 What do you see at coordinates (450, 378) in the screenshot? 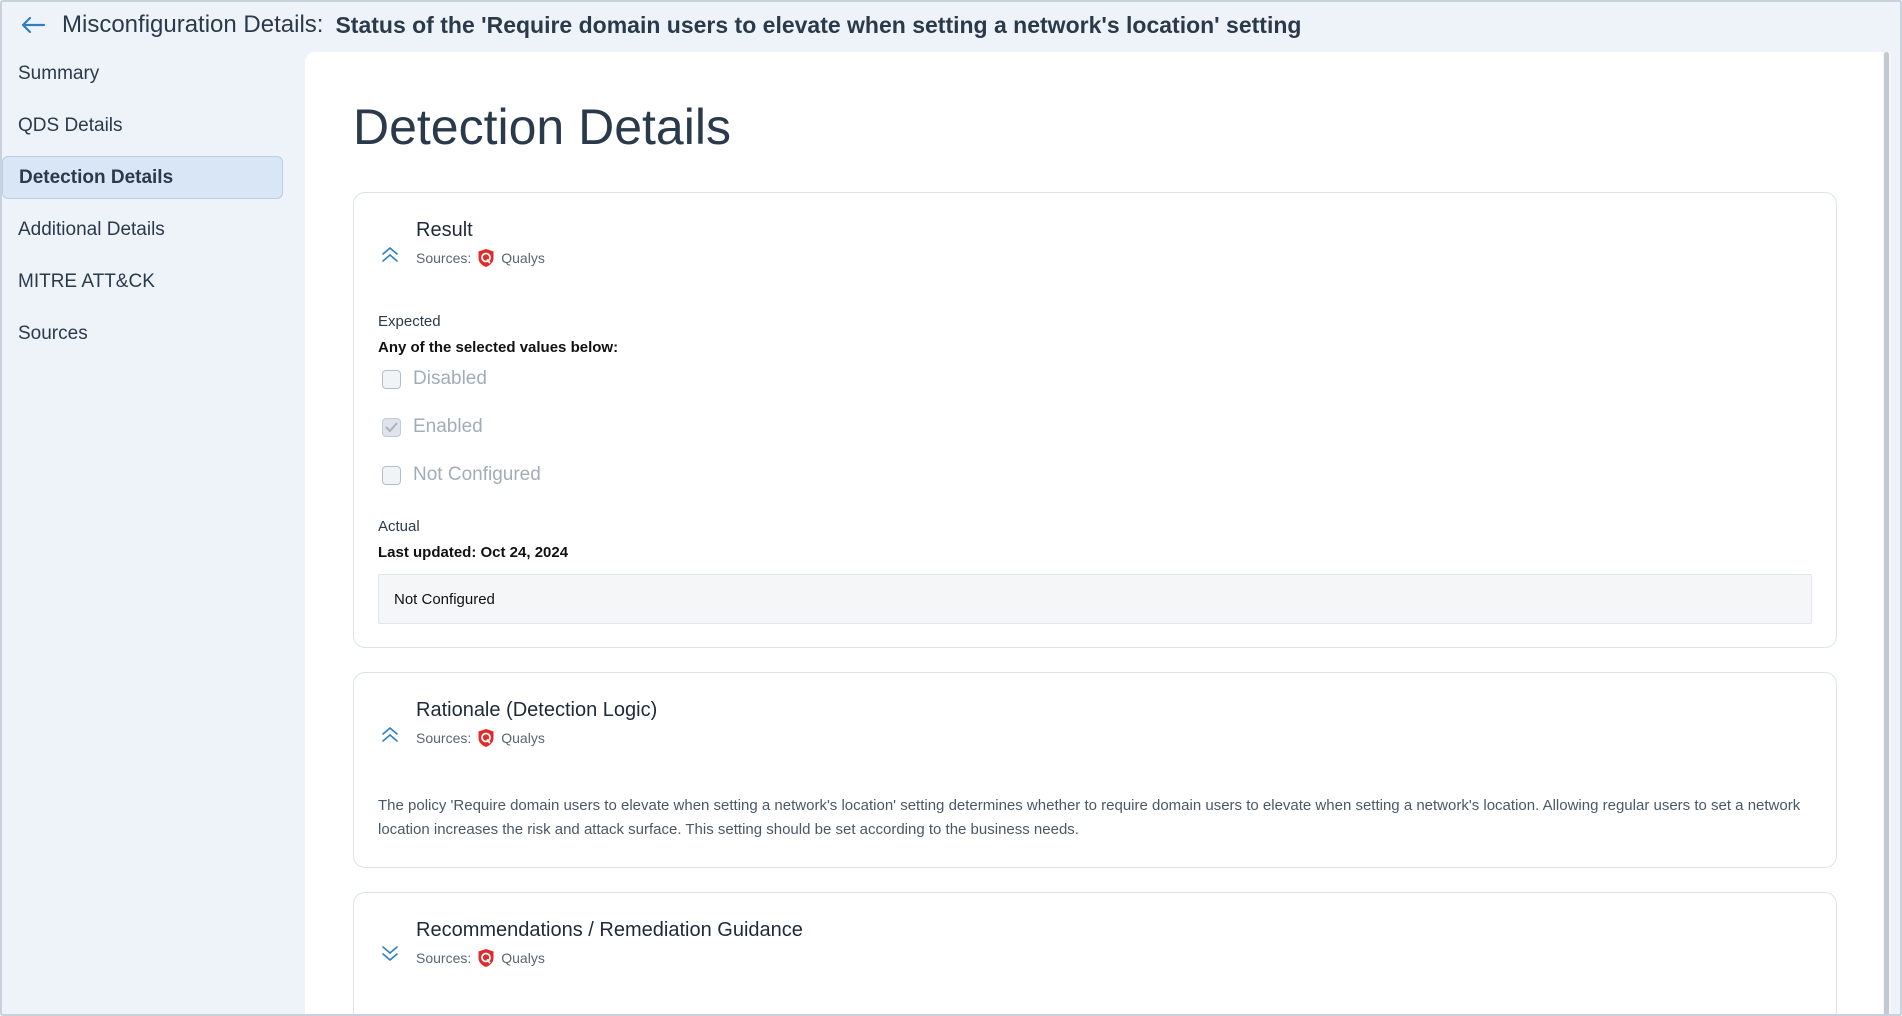
I see `option-label: Disabled` at bounding box center [450, 378].